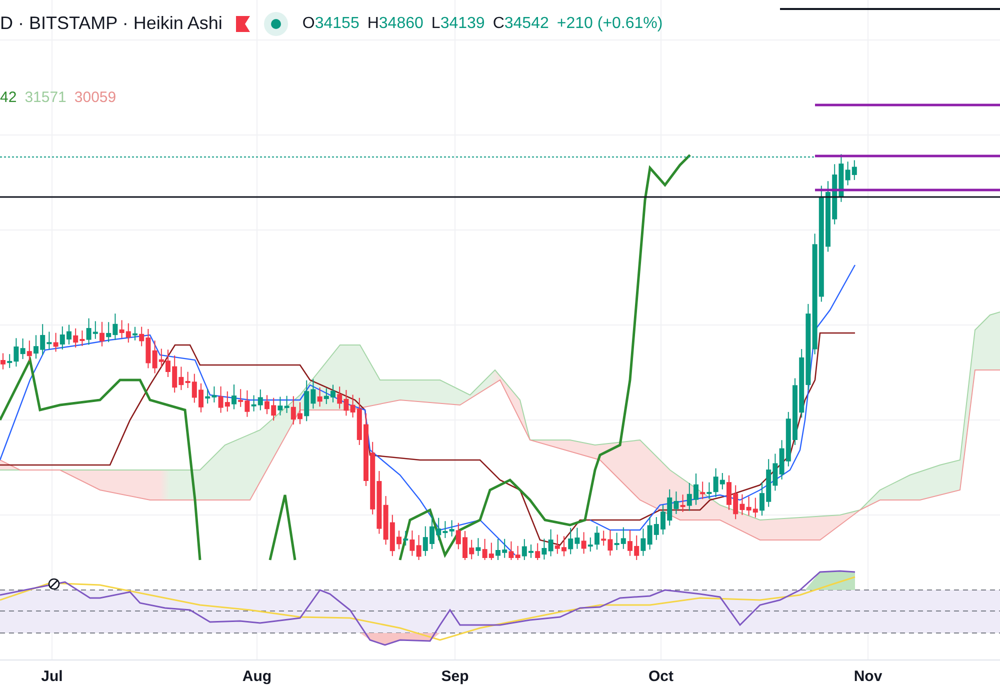 This screenshot has width=1000, height=700. What do you see at coordinates (455, 676) in the screenshot?
I see `axis-label: Sep` at bounding box center [455, 676].